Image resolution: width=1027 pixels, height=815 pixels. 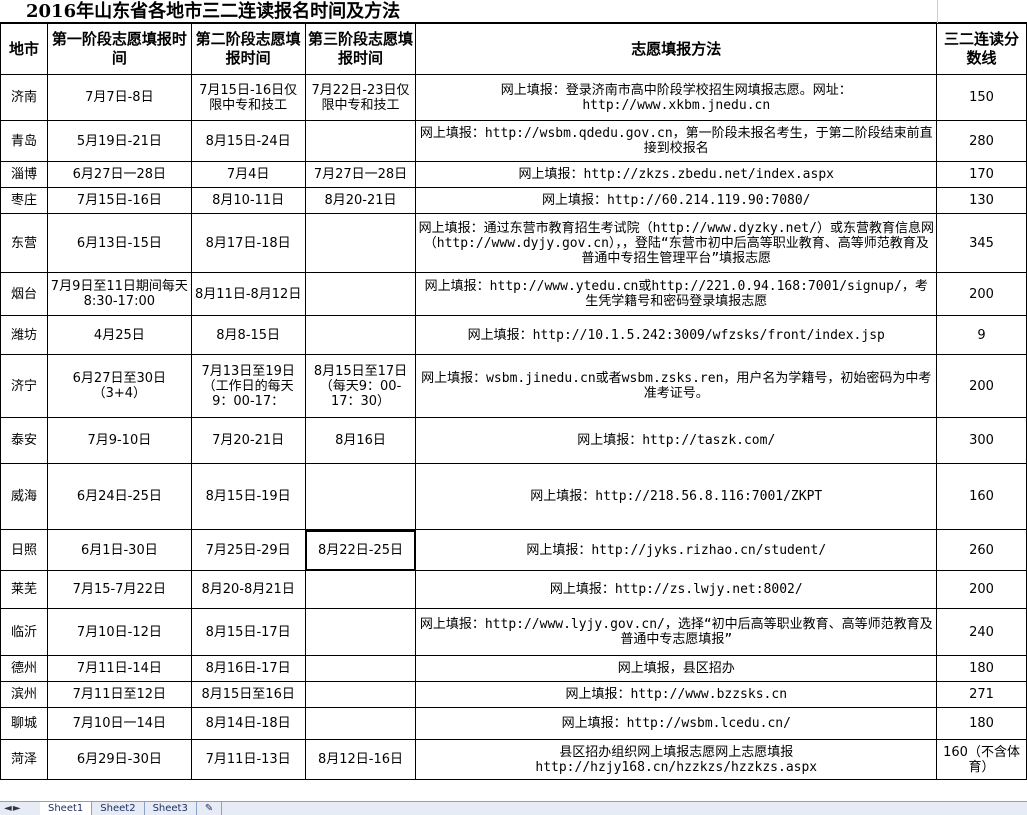 What do you see at coordinates (981, 243) in the screenshot?
I see `cell-score: 345` at bounding box center [981, 243].